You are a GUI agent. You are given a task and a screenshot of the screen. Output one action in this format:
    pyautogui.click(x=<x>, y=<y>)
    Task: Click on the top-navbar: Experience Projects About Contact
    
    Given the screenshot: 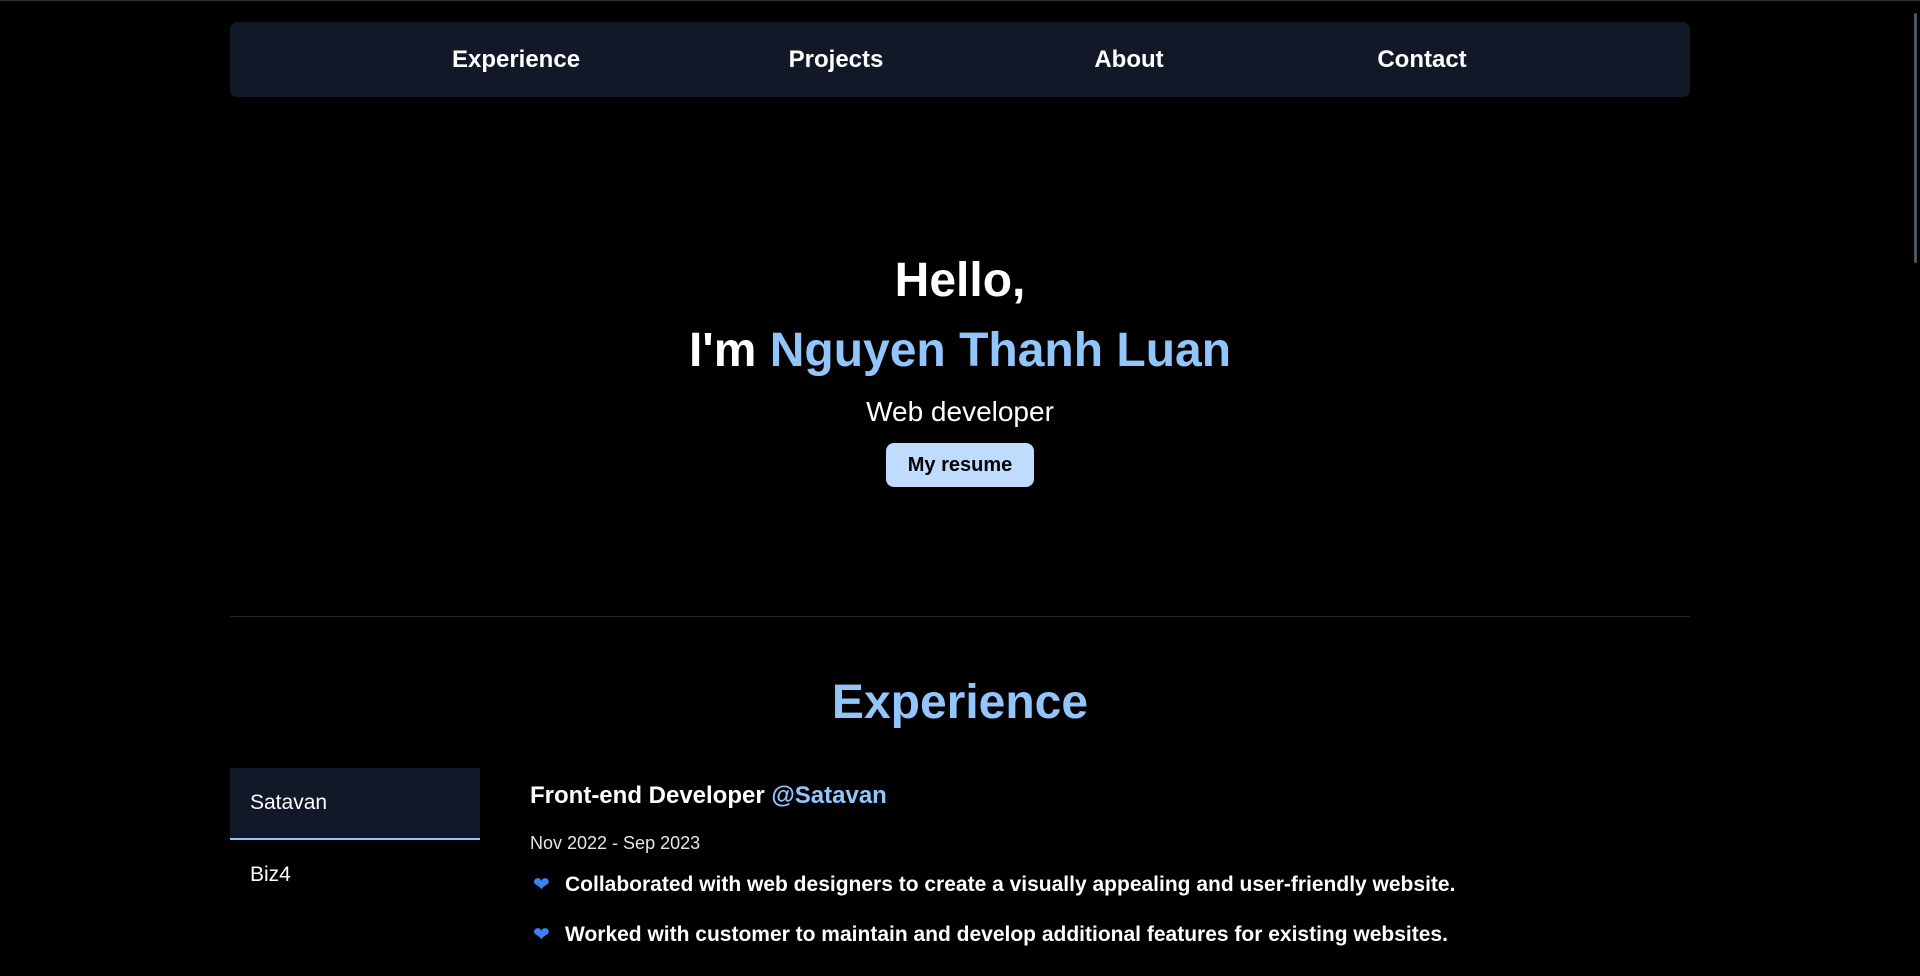 What is the action you would take?
    pyautogui.click(x=960, y=59)
    